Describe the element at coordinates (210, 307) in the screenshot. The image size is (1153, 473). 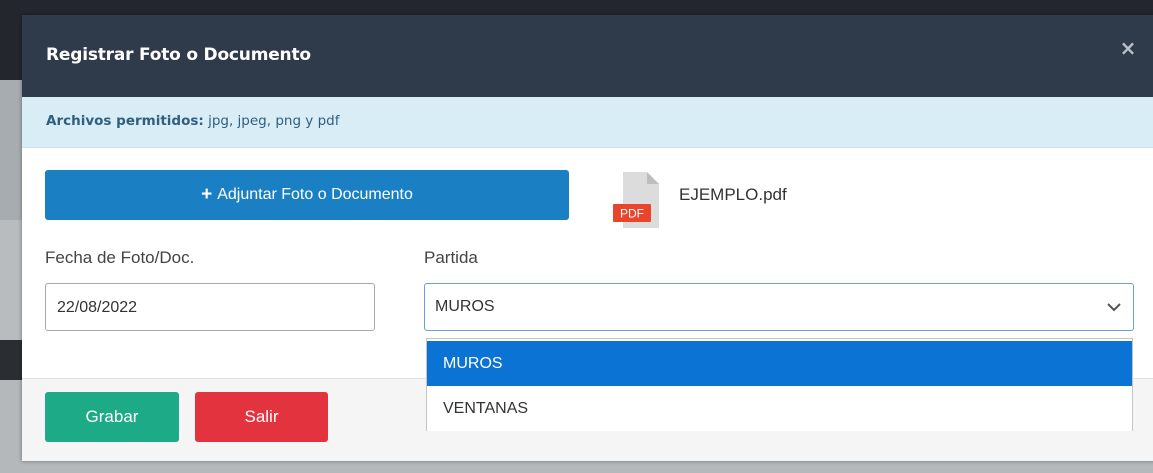
I see `date-input: 22/08/2022` at that location.